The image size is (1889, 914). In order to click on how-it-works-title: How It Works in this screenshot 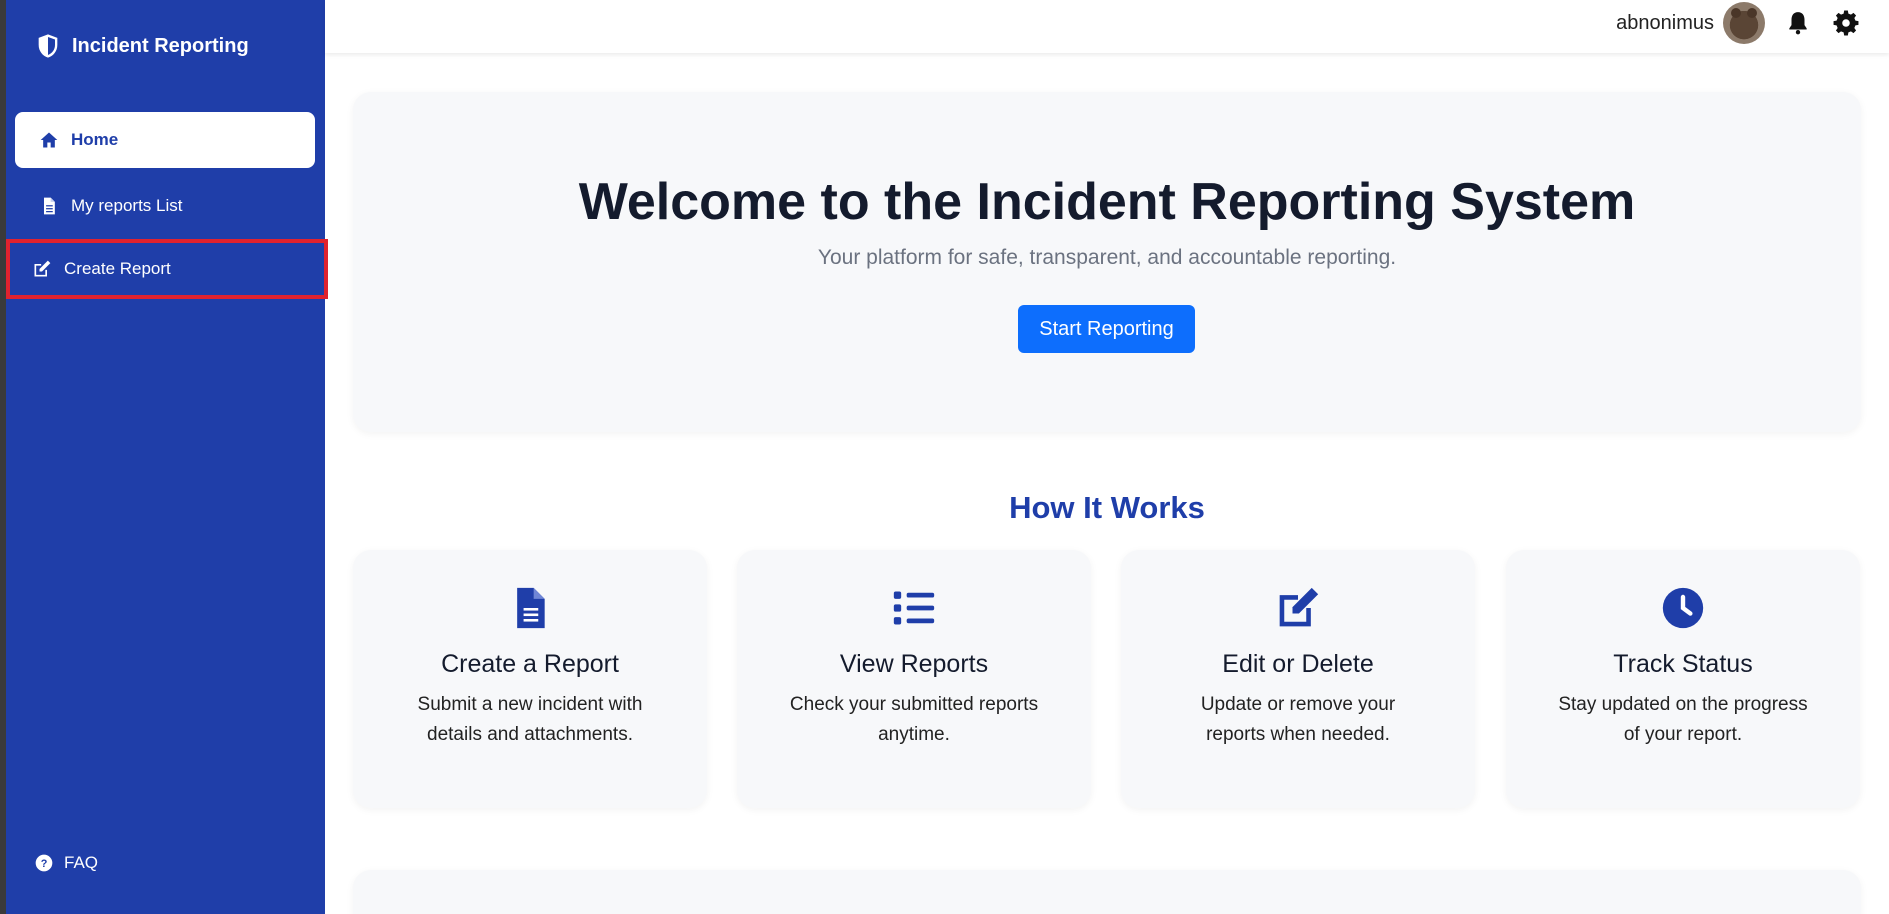, I will do `click(1107, 507)`.